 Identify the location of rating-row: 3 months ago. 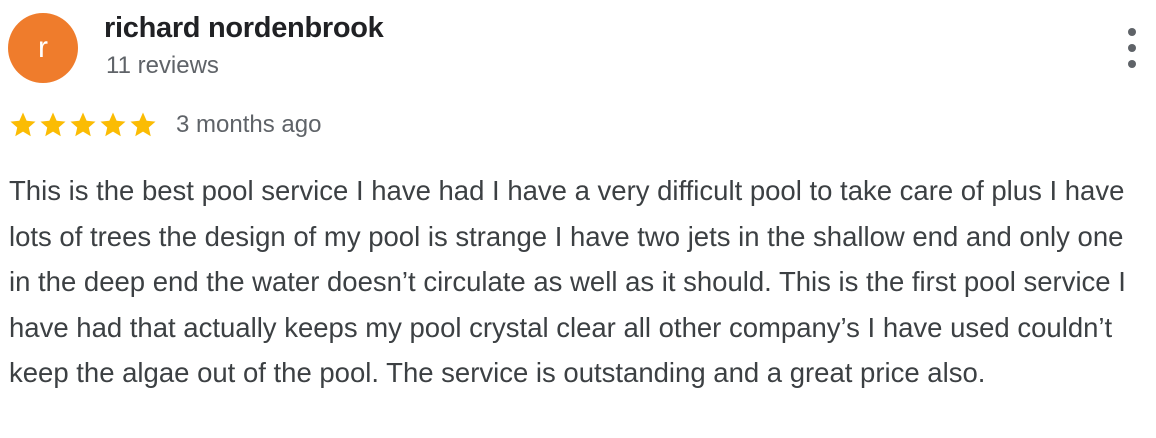
(164, 125).